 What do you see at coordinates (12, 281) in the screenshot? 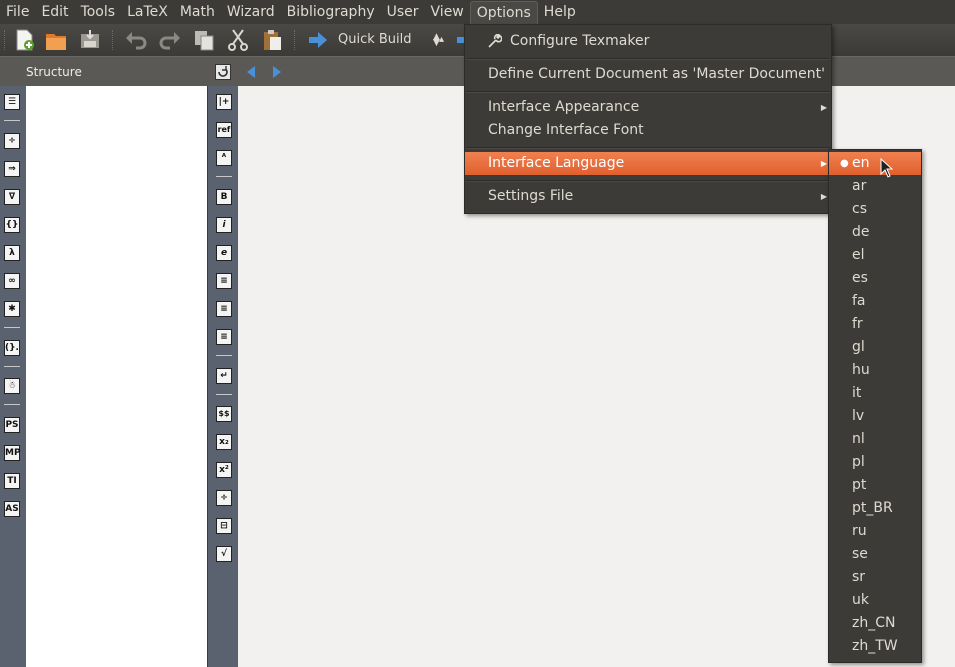
I see `infinity-icon: ∞` at bounding box center [12, 281].